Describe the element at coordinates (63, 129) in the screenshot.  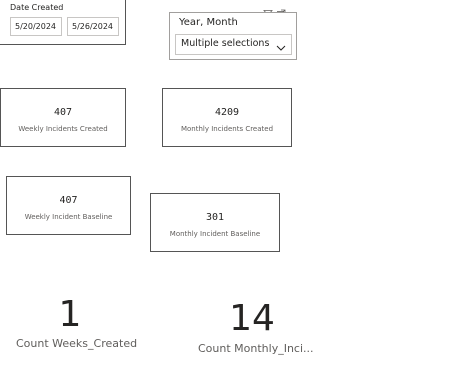
I see `card-label: Weekly Incidents Created` at that location.